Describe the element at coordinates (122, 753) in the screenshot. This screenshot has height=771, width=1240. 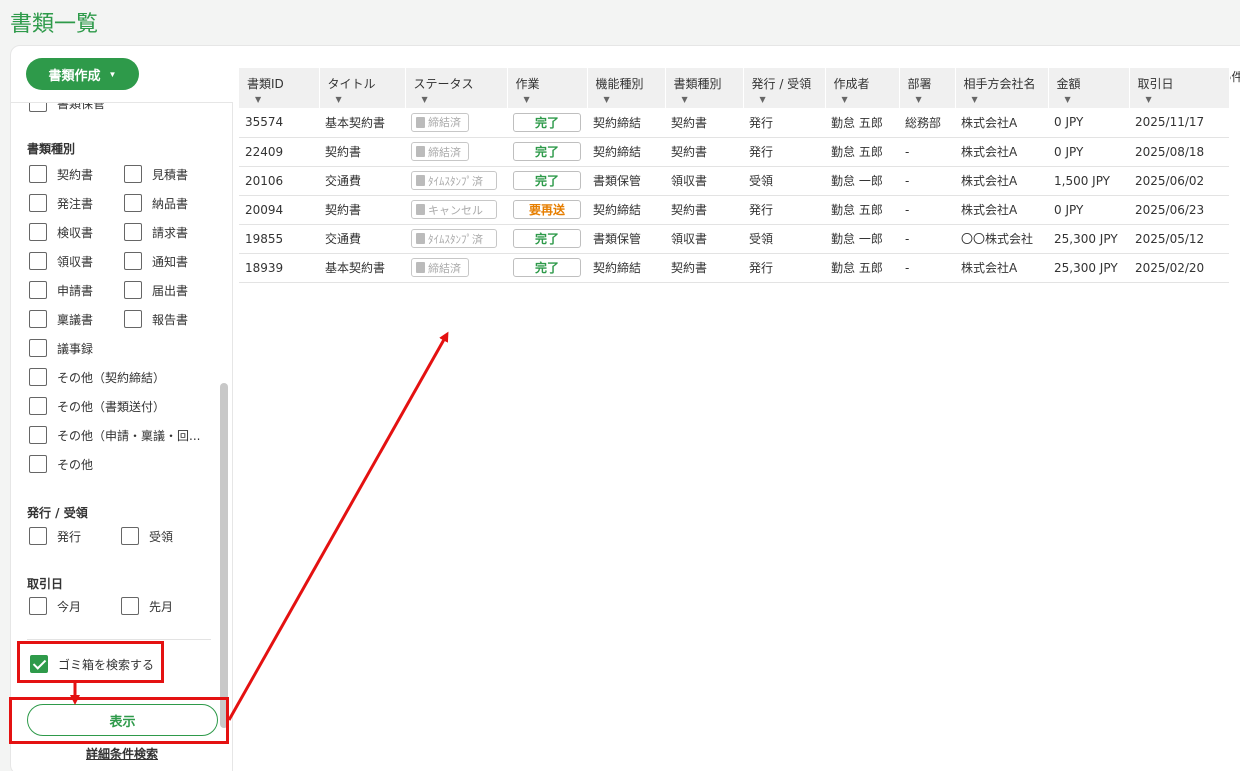
I see `advanced-search-link: 詳細条件検索` at that location.